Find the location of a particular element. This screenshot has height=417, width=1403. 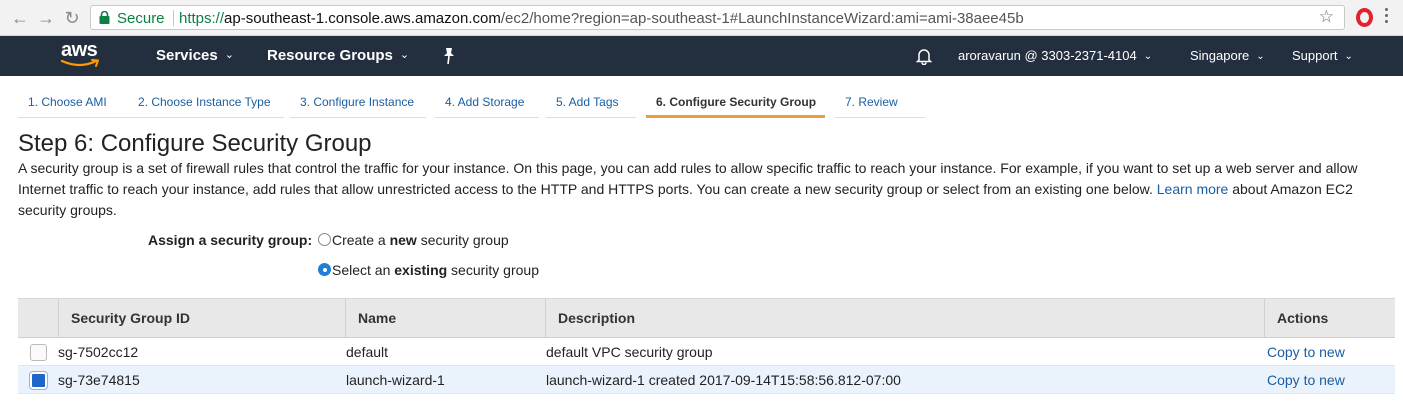

services-menu: Services ⌄ is located at coordinates (195, 55).